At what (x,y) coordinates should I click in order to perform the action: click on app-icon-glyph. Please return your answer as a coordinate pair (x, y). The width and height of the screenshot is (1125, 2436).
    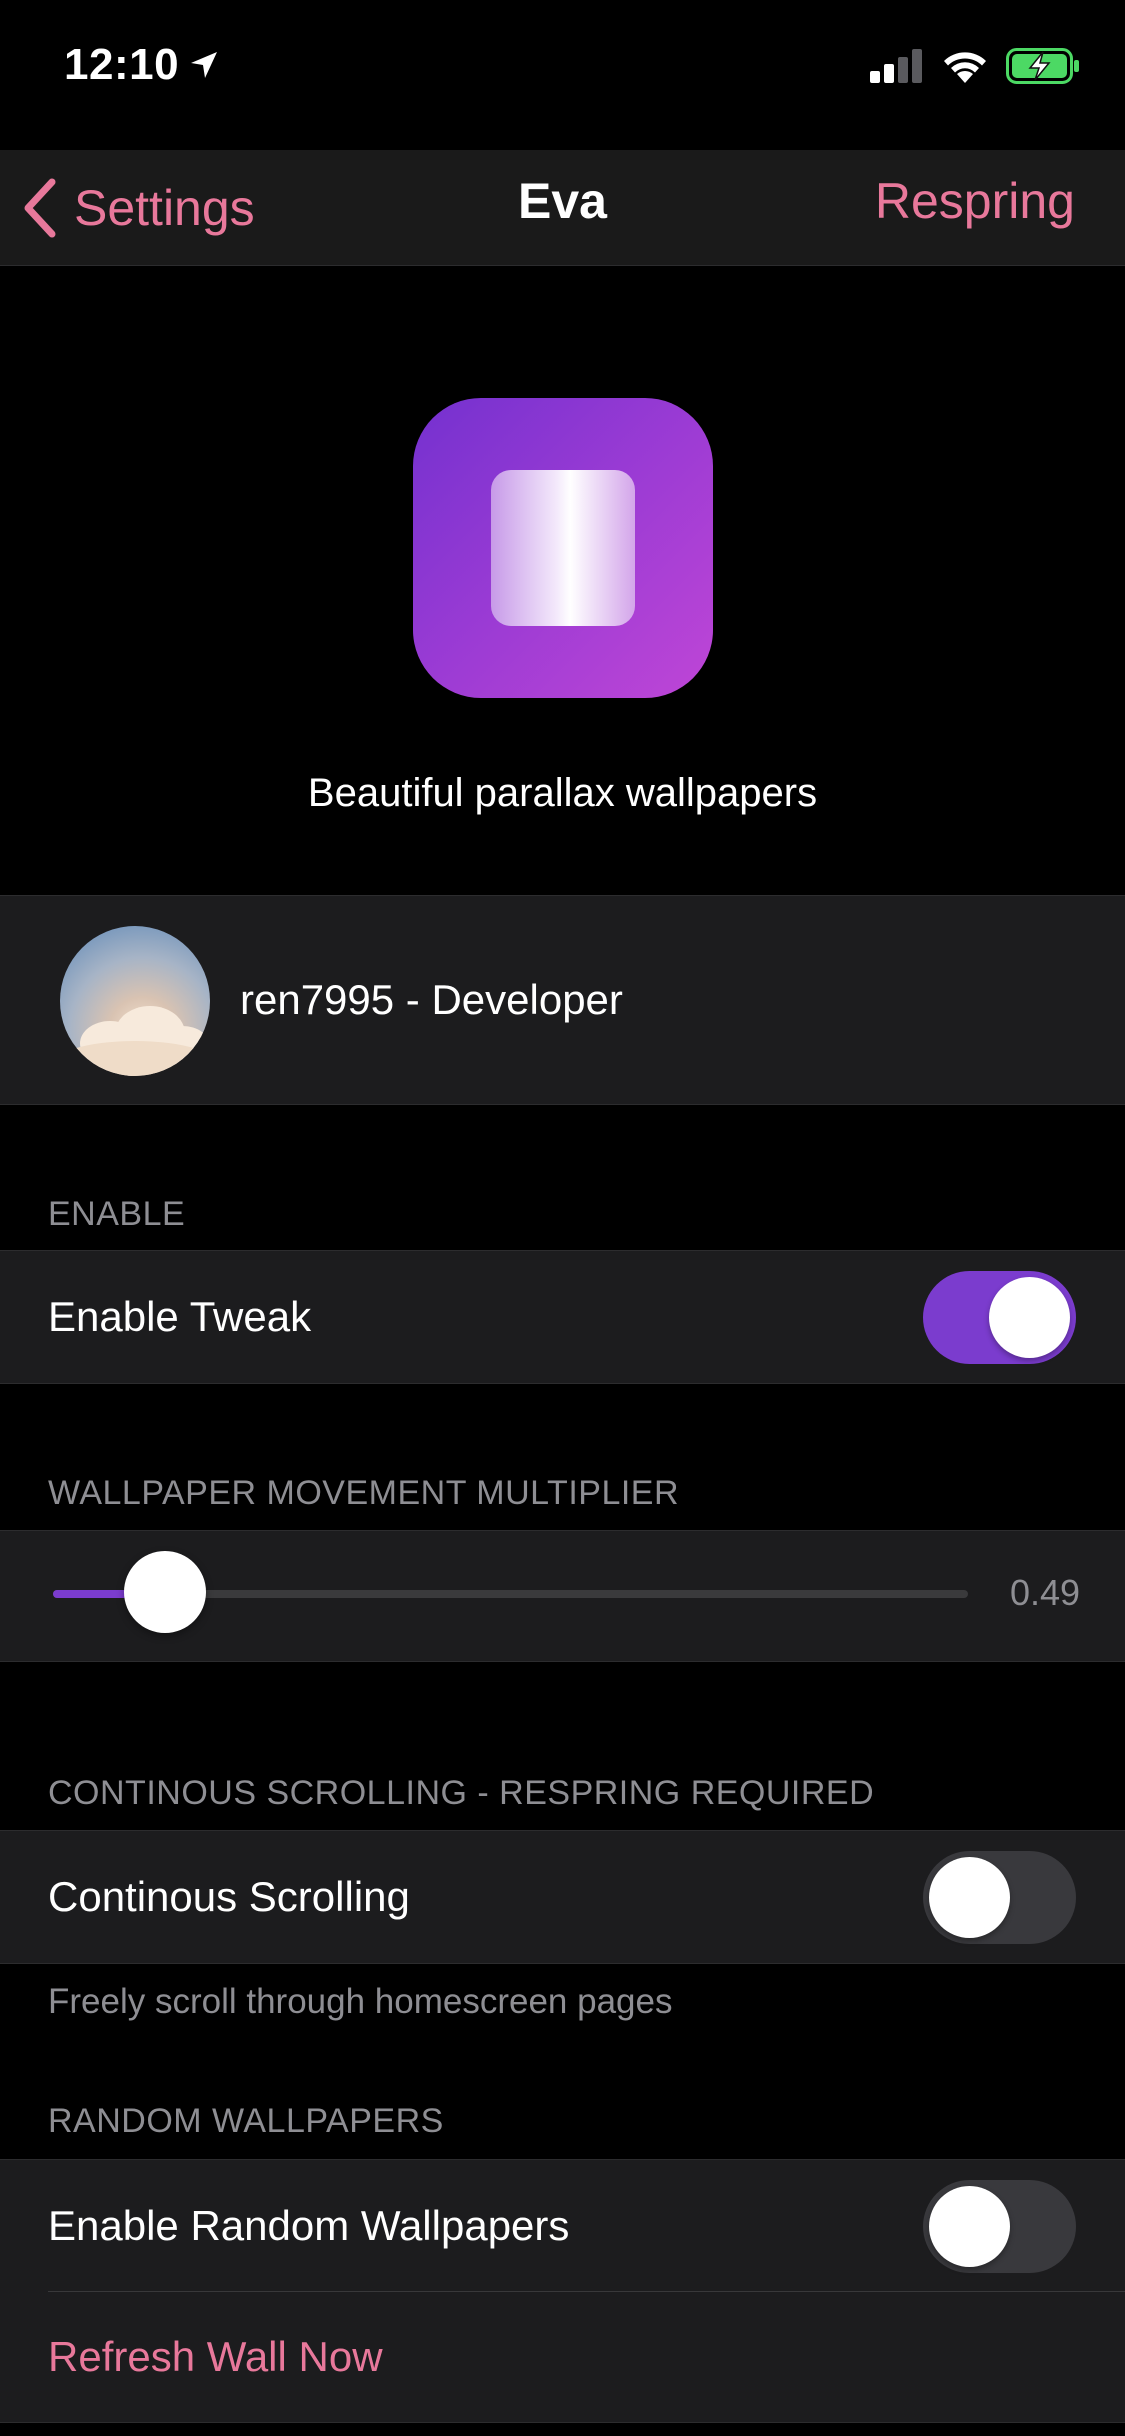
    Looking at the image, I should click on (563, 548).